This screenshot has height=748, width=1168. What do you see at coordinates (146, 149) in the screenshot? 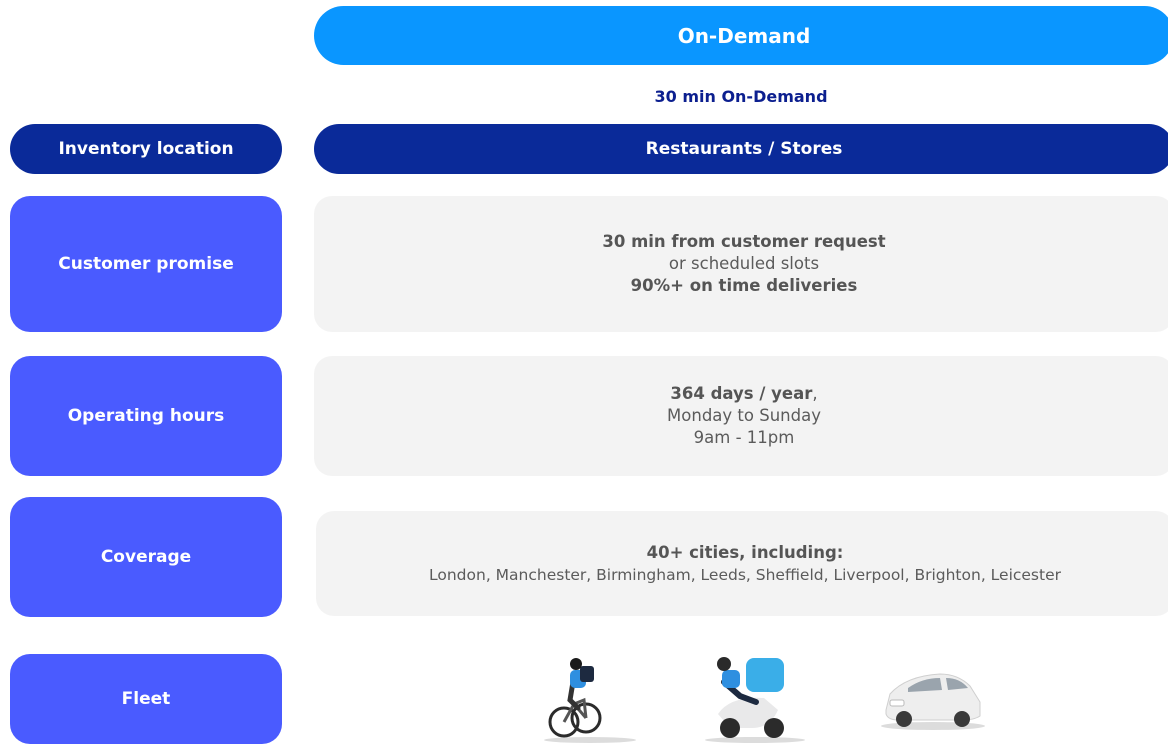
I see `inventory-location-label: Inventory location` at bounding box center [146, 149].